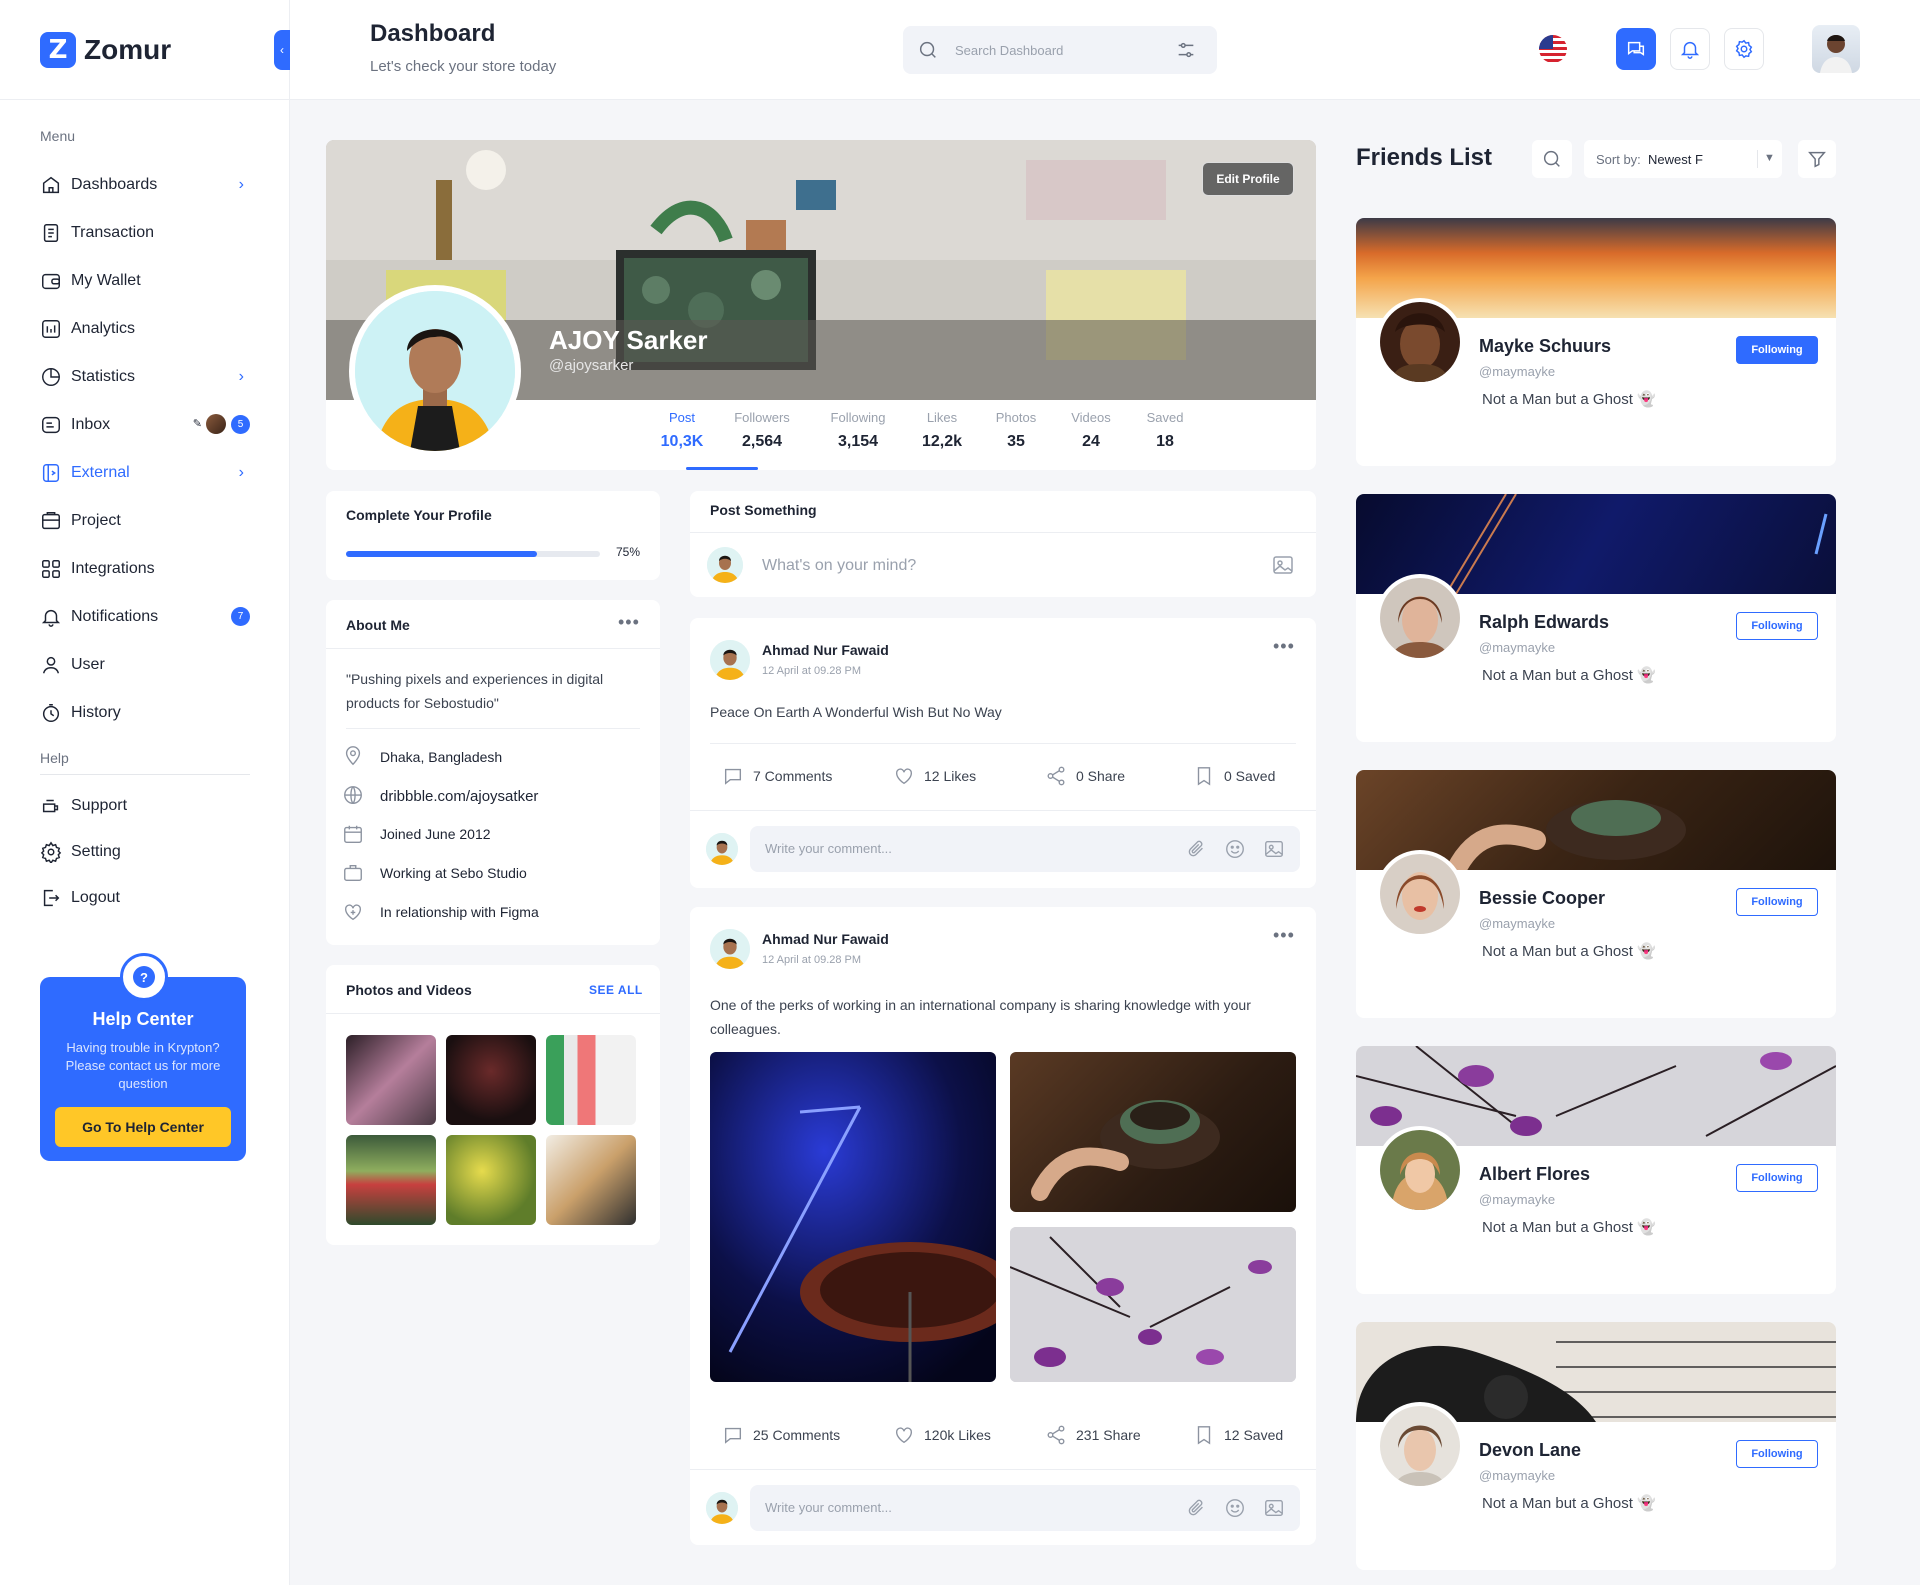 Image resolution: width=1920 pixels, height=1585 pixels. I want to click on share-button: 231 Share, so click(1093, 1435).